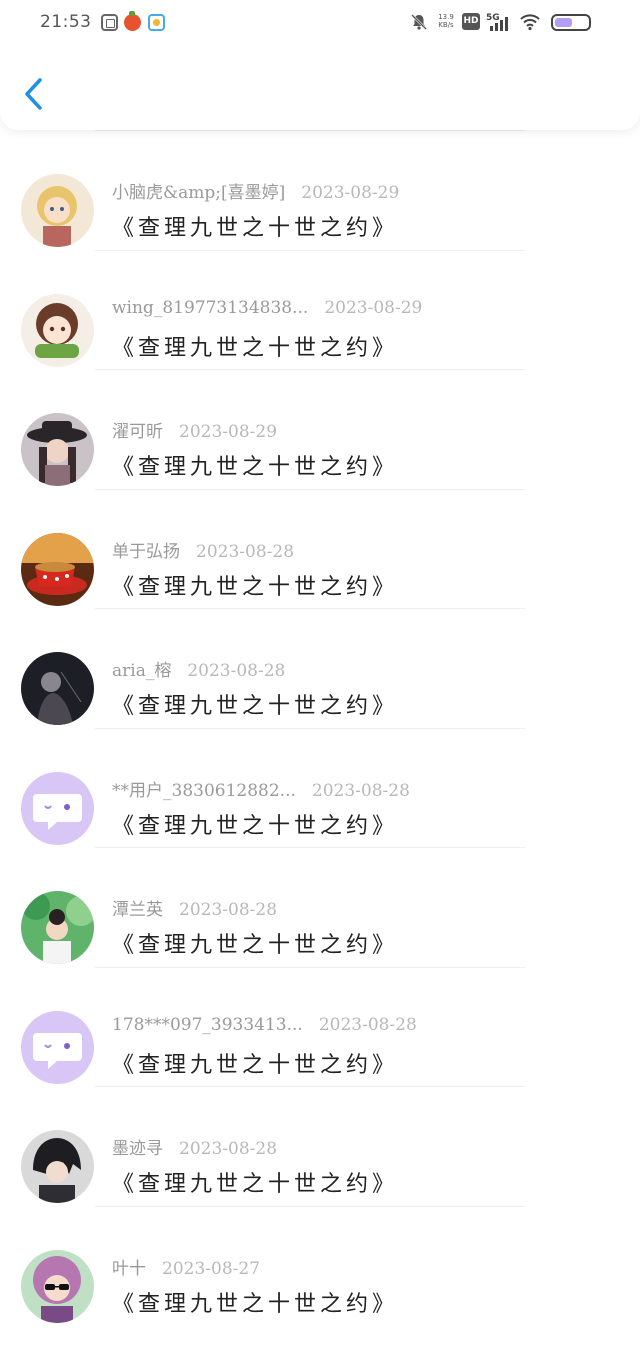 The width and height of the screenshot is (640, 1348). What do you see at coordinates (66, 22) in the screenshot?
I see `status-time: 21:53` at bounding box center [66, 22].